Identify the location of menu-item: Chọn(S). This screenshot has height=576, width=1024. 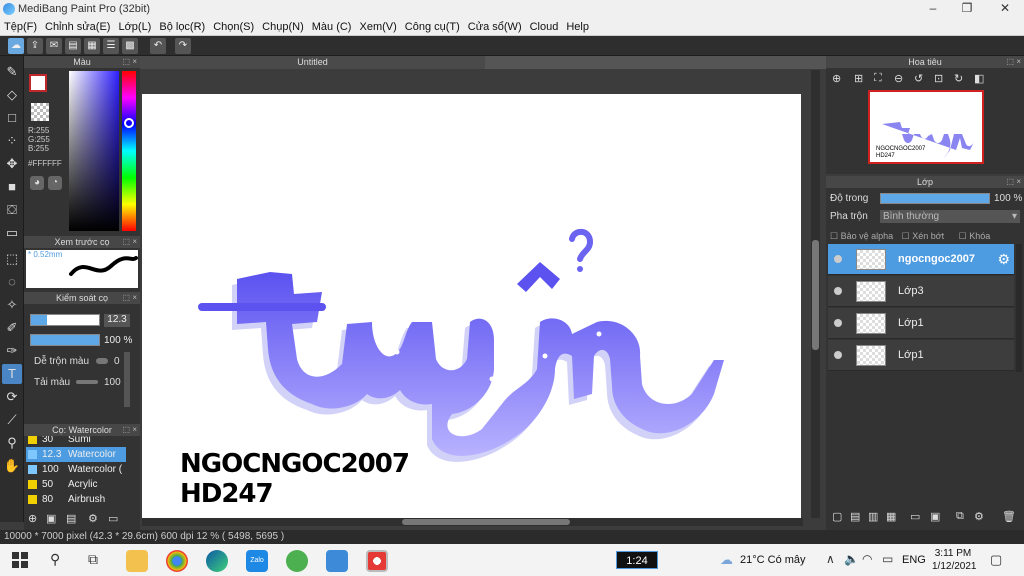
(233, 25).